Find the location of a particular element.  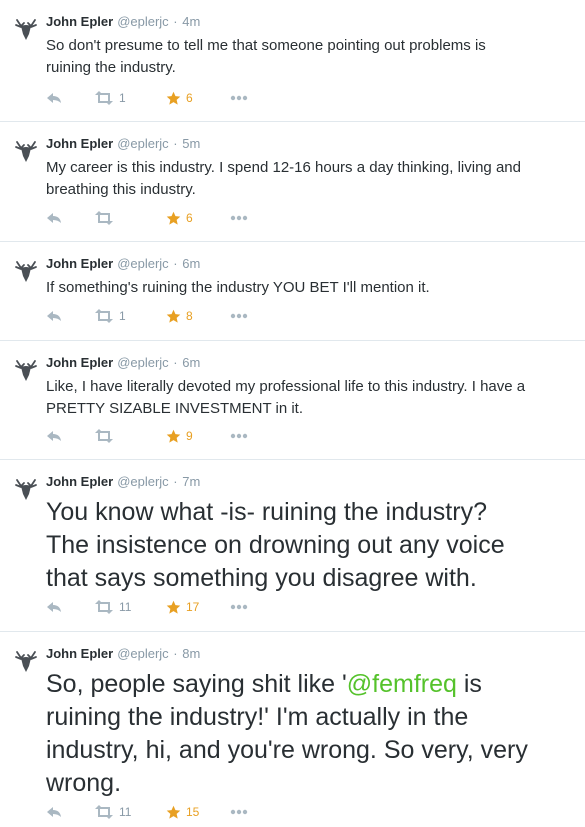

tweet-actions: 11 15 is located at coordinates (176, 812).